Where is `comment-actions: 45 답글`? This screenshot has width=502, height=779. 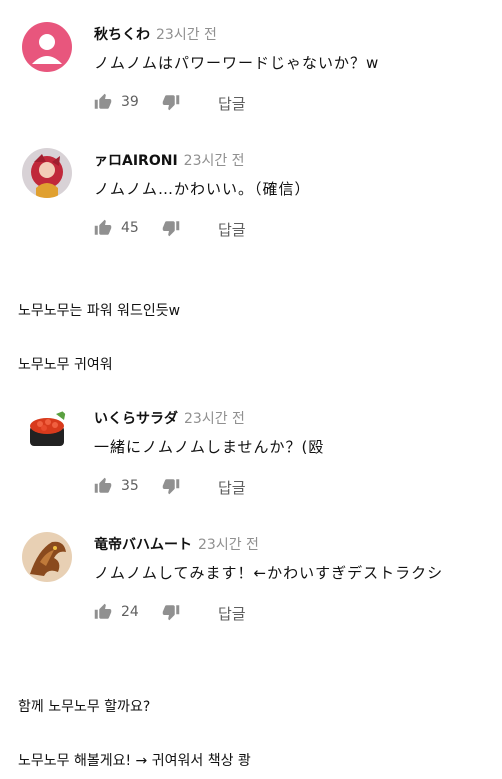 comment-actions: 45 답글 is located at coordinates (194, 229).